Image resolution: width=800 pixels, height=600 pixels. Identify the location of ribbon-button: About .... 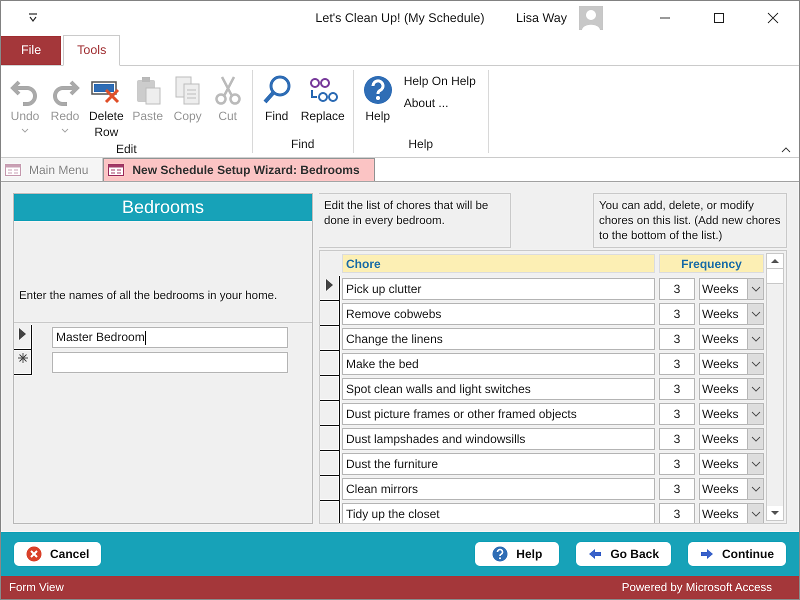
(440, 103).